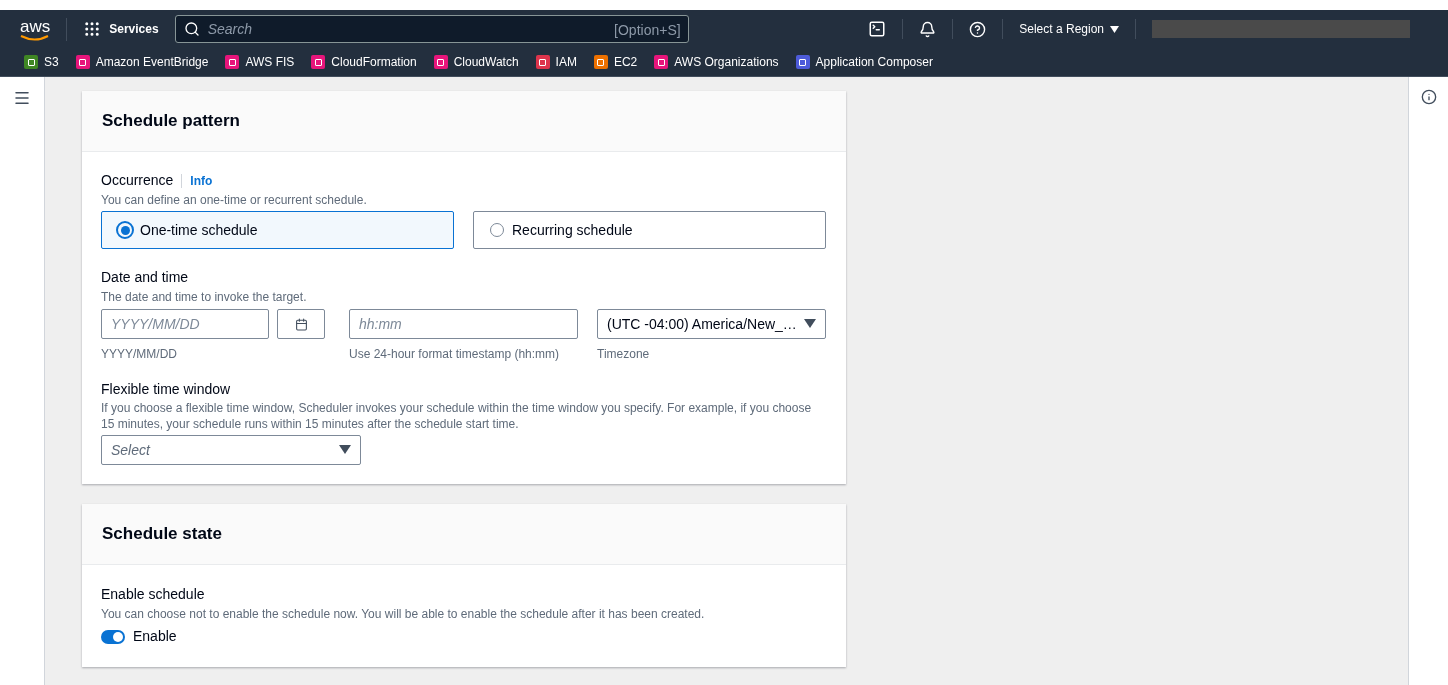 This screenshot has height=685, width=1448. What do you see at coordinates (162, 534) in the screenshot?
I see `section-title: Schedule state` at bounding box center [162, 534].